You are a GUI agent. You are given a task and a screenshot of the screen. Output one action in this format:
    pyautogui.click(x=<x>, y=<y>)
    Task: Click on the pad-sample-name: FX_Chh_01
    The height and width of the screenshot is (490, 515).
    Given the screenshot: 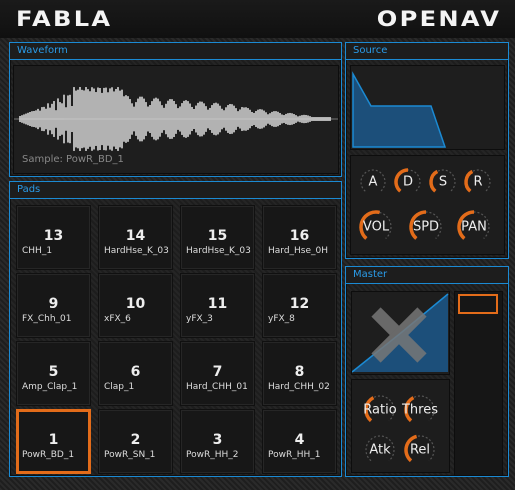 What is the action you would take?
    pyautogui.click(x=47, y=319)
    